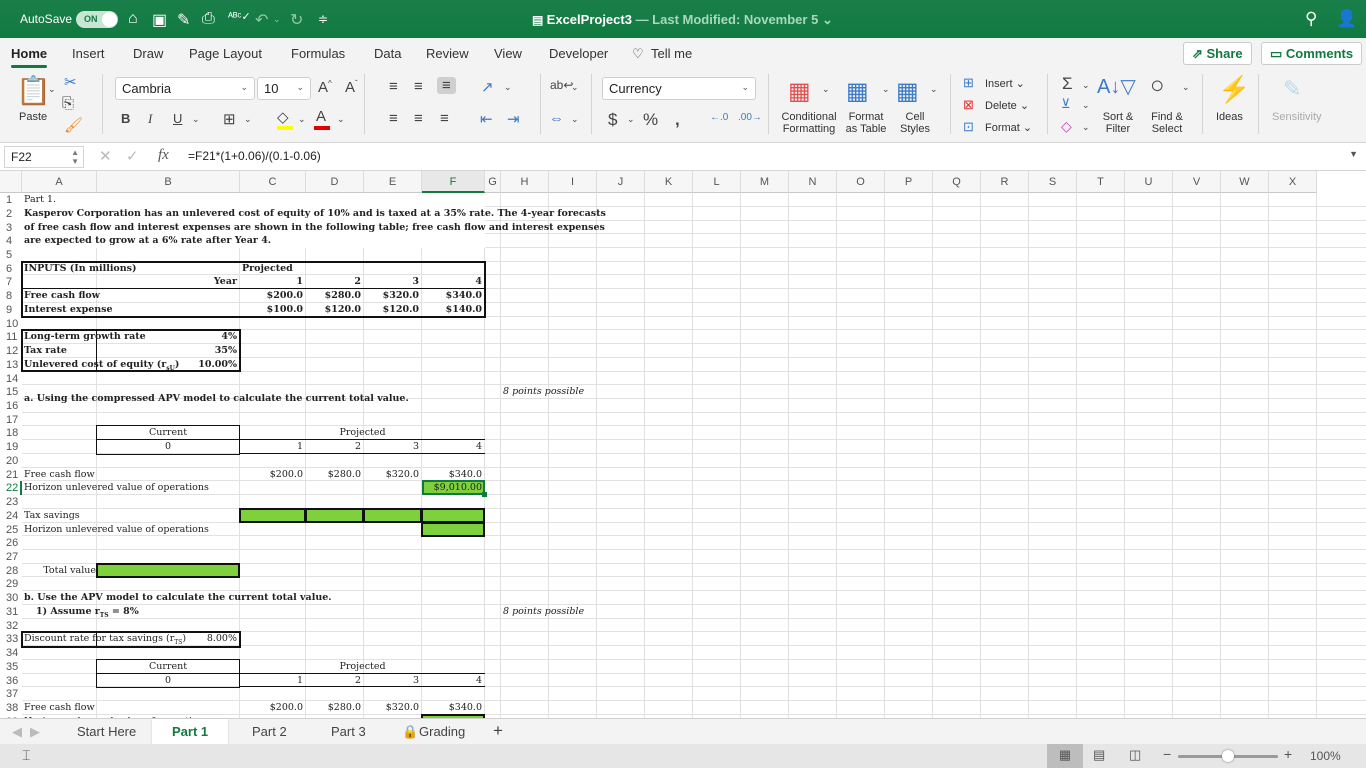 The height and width of the screenshot is (768, 1366). Describe the element at coordinates (387, 53) in the screenshot. I see `tab-data: Data` at that location.